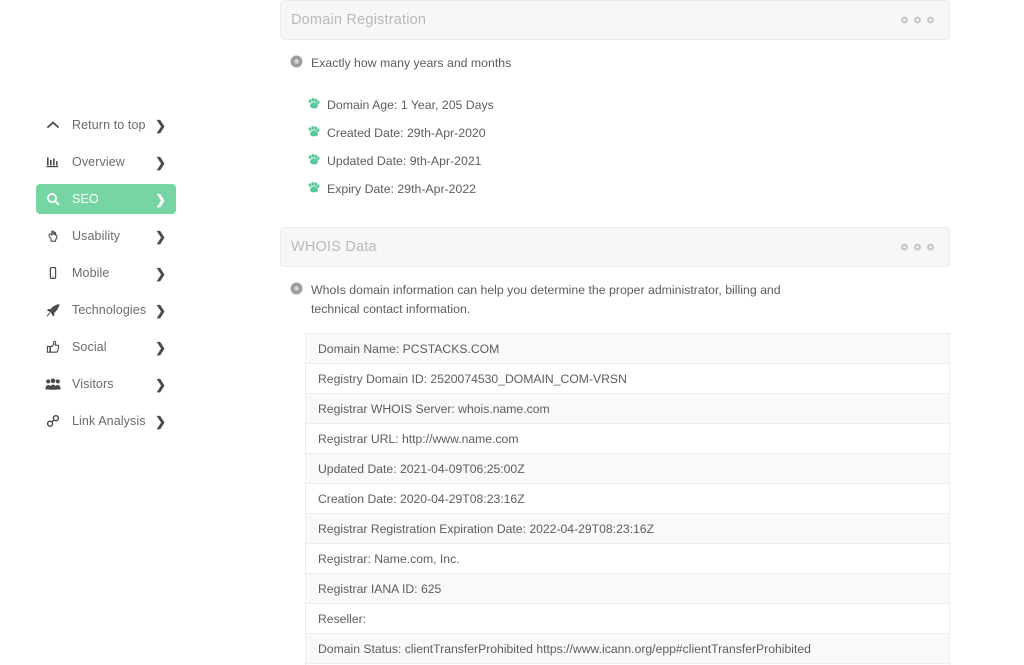 The width and height of the screenshot is (1024, 665). I want to click on sidebar-item-label: Social, so click(89, 347).